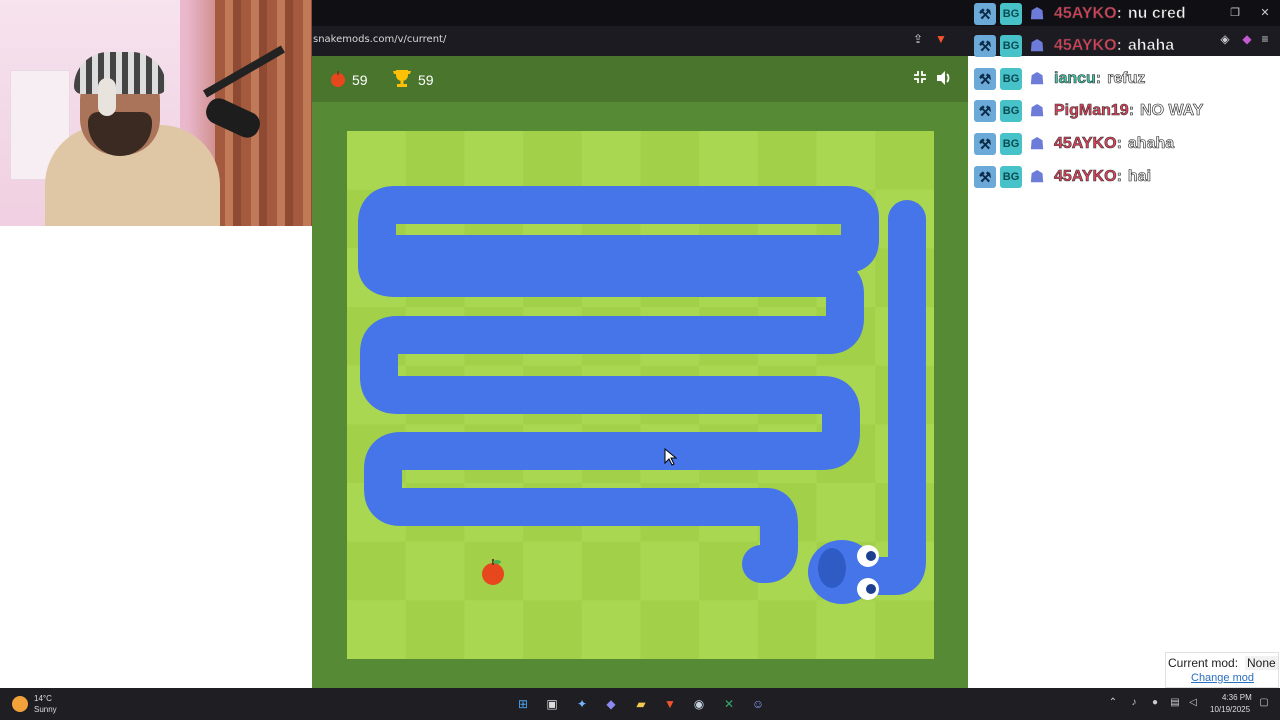  Describe the element at coordinates (20, 704) in the screenshot. I see `weather-sun-icon` at that location.